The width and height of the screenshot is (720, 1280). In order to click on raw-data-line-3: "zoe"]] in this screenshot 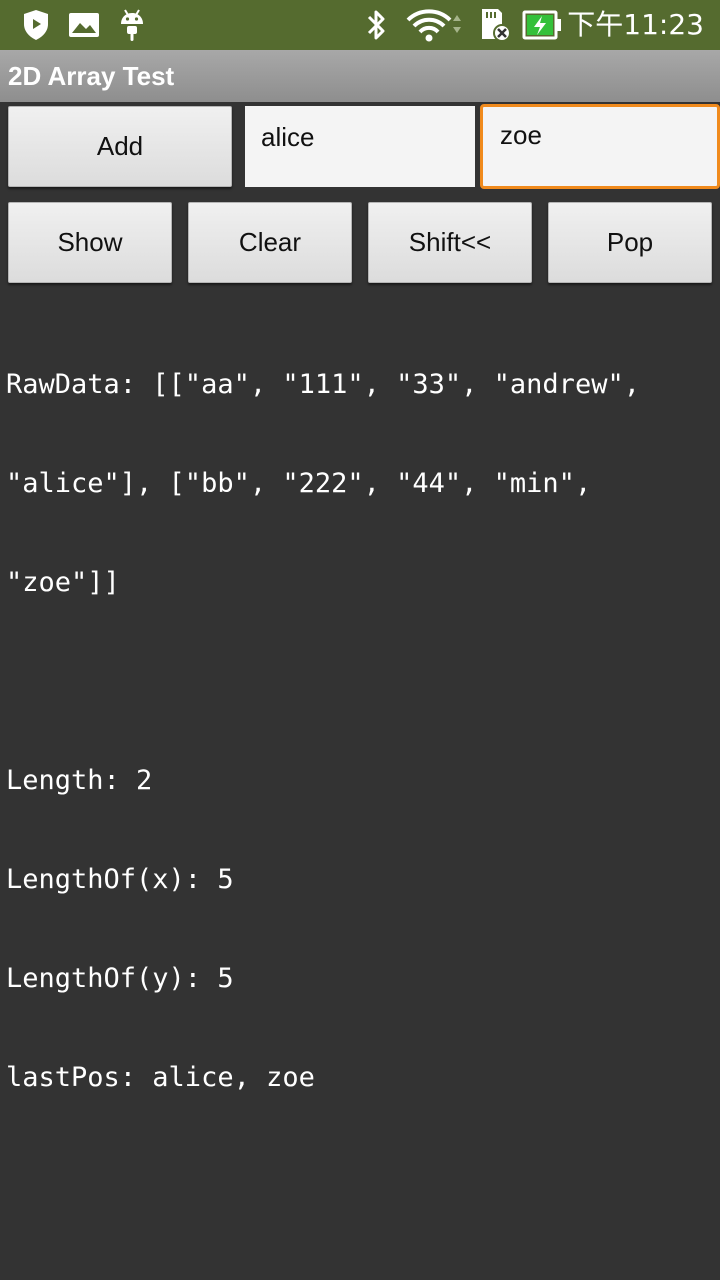, I will do `click(63, 582)`.